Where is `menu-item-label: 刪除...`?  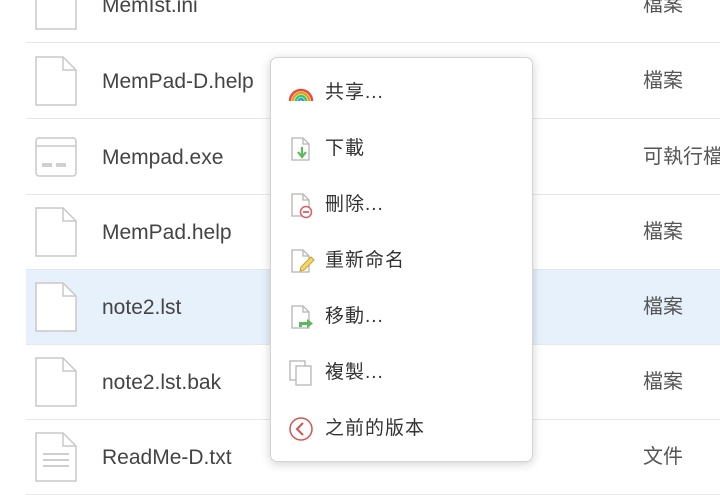
menu-item-label: 刪除... is located at coordinates (354, 204).